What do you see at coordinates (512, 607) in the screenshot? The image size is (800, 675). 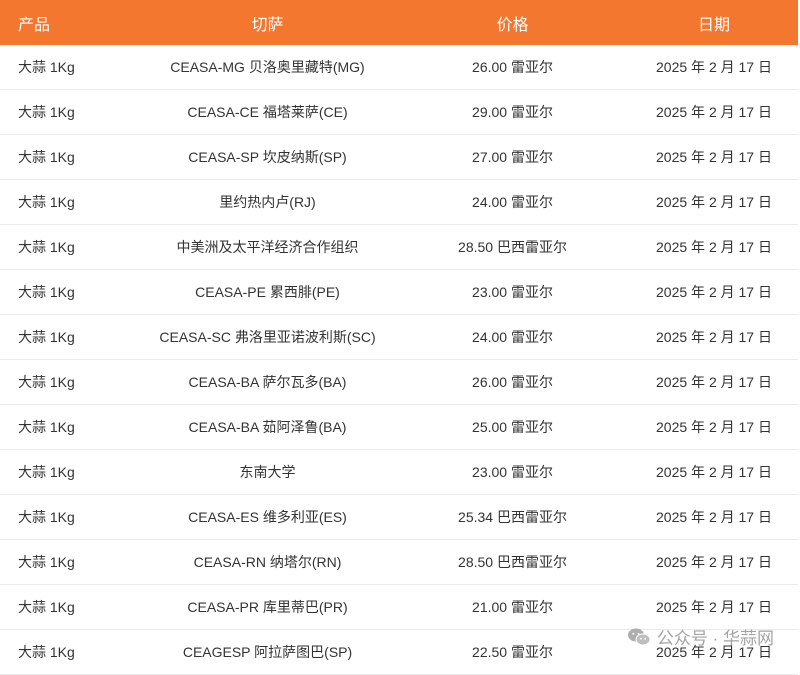 I see `cell-price: 21.00 雷亚尔` at bounding box center [512, 607].